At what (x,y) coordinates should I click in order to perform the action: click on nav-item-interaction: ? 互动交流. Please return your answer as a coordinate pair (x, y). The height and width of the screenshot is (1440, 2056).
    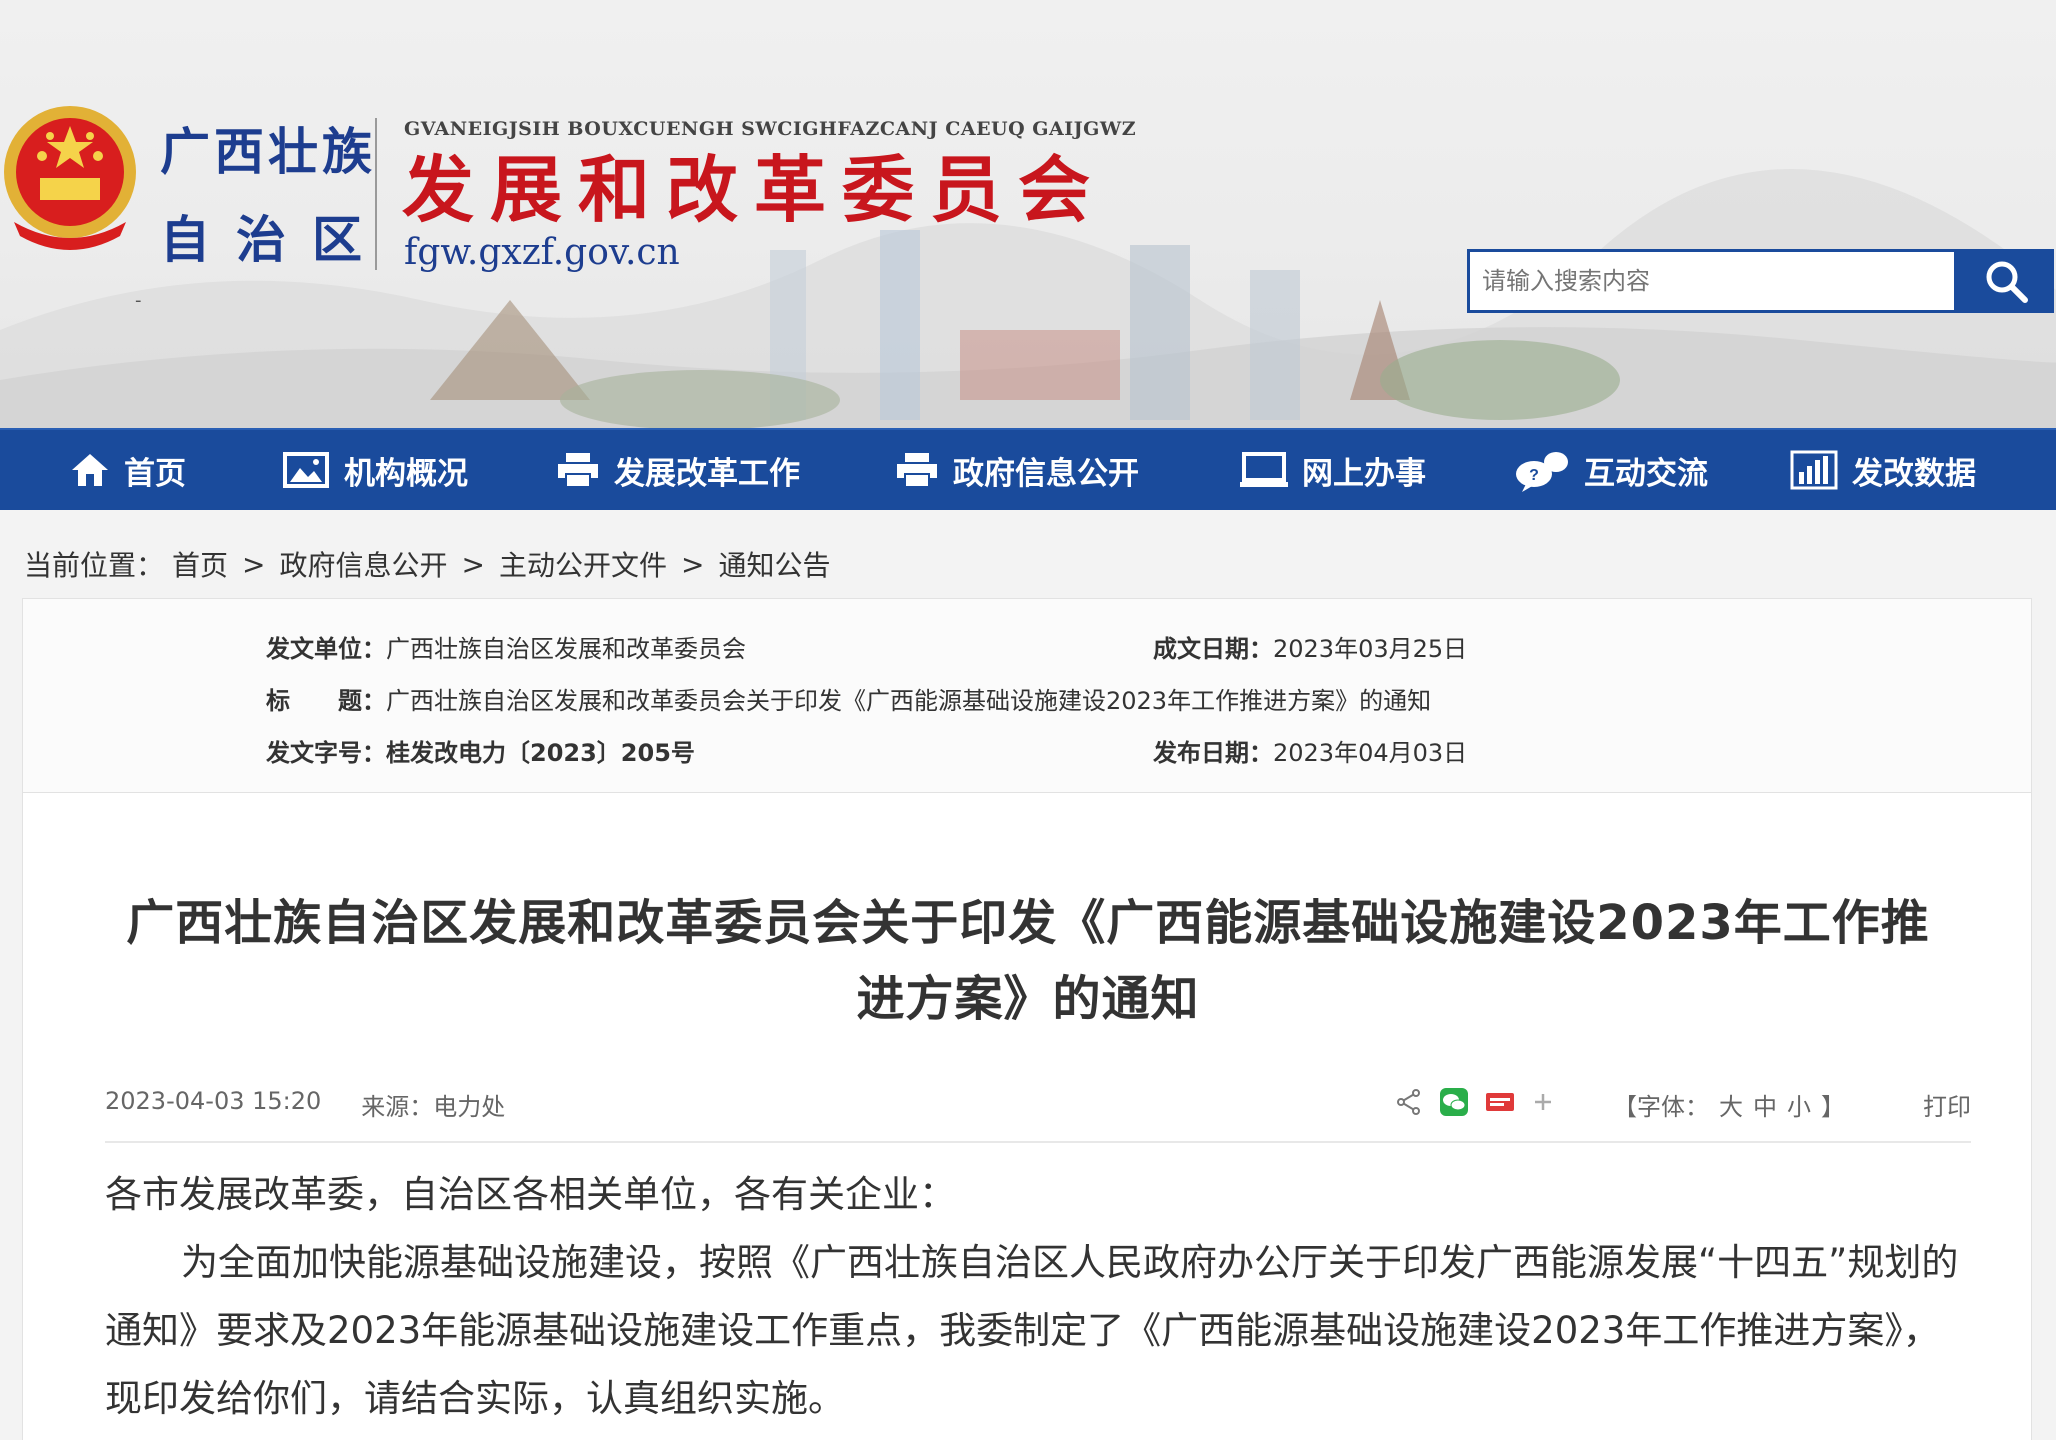
    Looking at the image, I should click on (1611, 470).